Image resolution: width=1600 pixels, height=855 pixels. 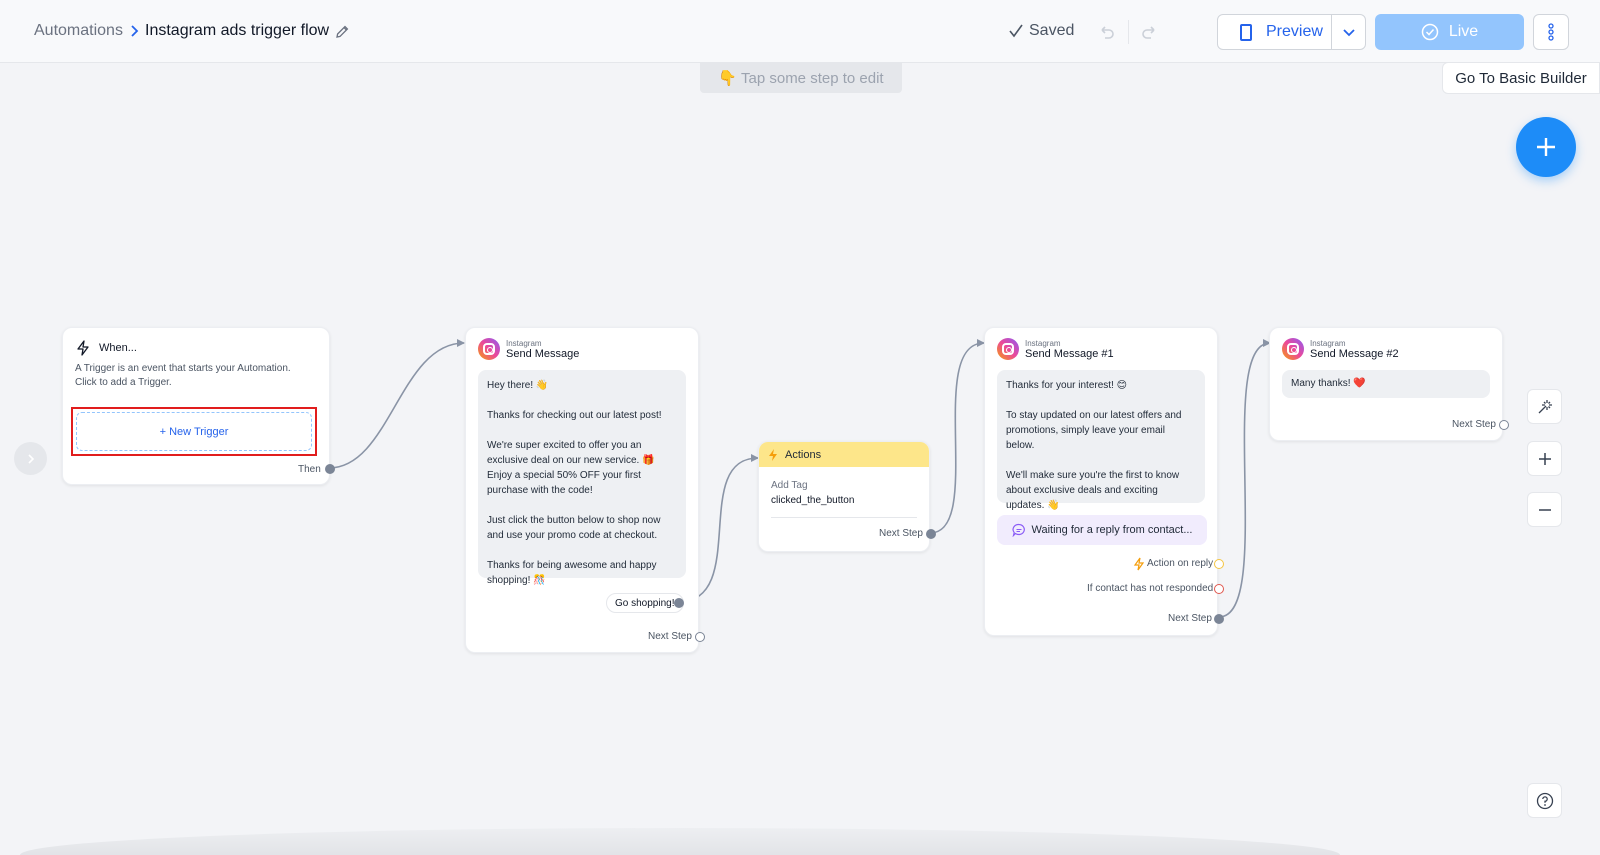 I want to click on toolbar-divider, so click(x=1128, y=32).